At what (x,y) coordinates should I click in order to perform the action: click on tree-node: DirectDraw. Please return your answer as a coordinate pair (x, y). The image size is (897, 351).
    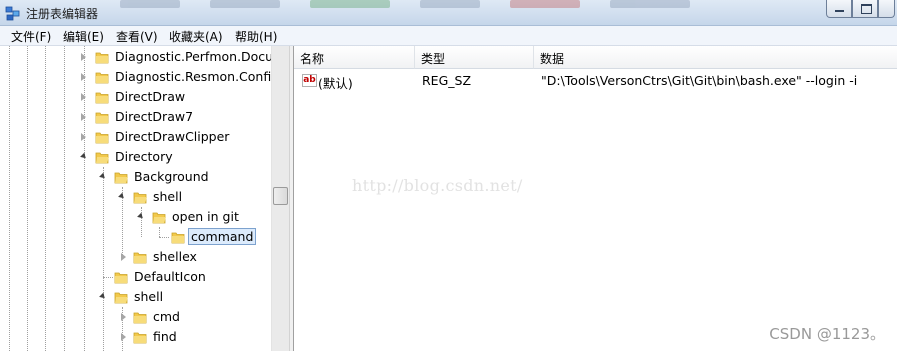
    Looking at the image, I should click on (135, 97).